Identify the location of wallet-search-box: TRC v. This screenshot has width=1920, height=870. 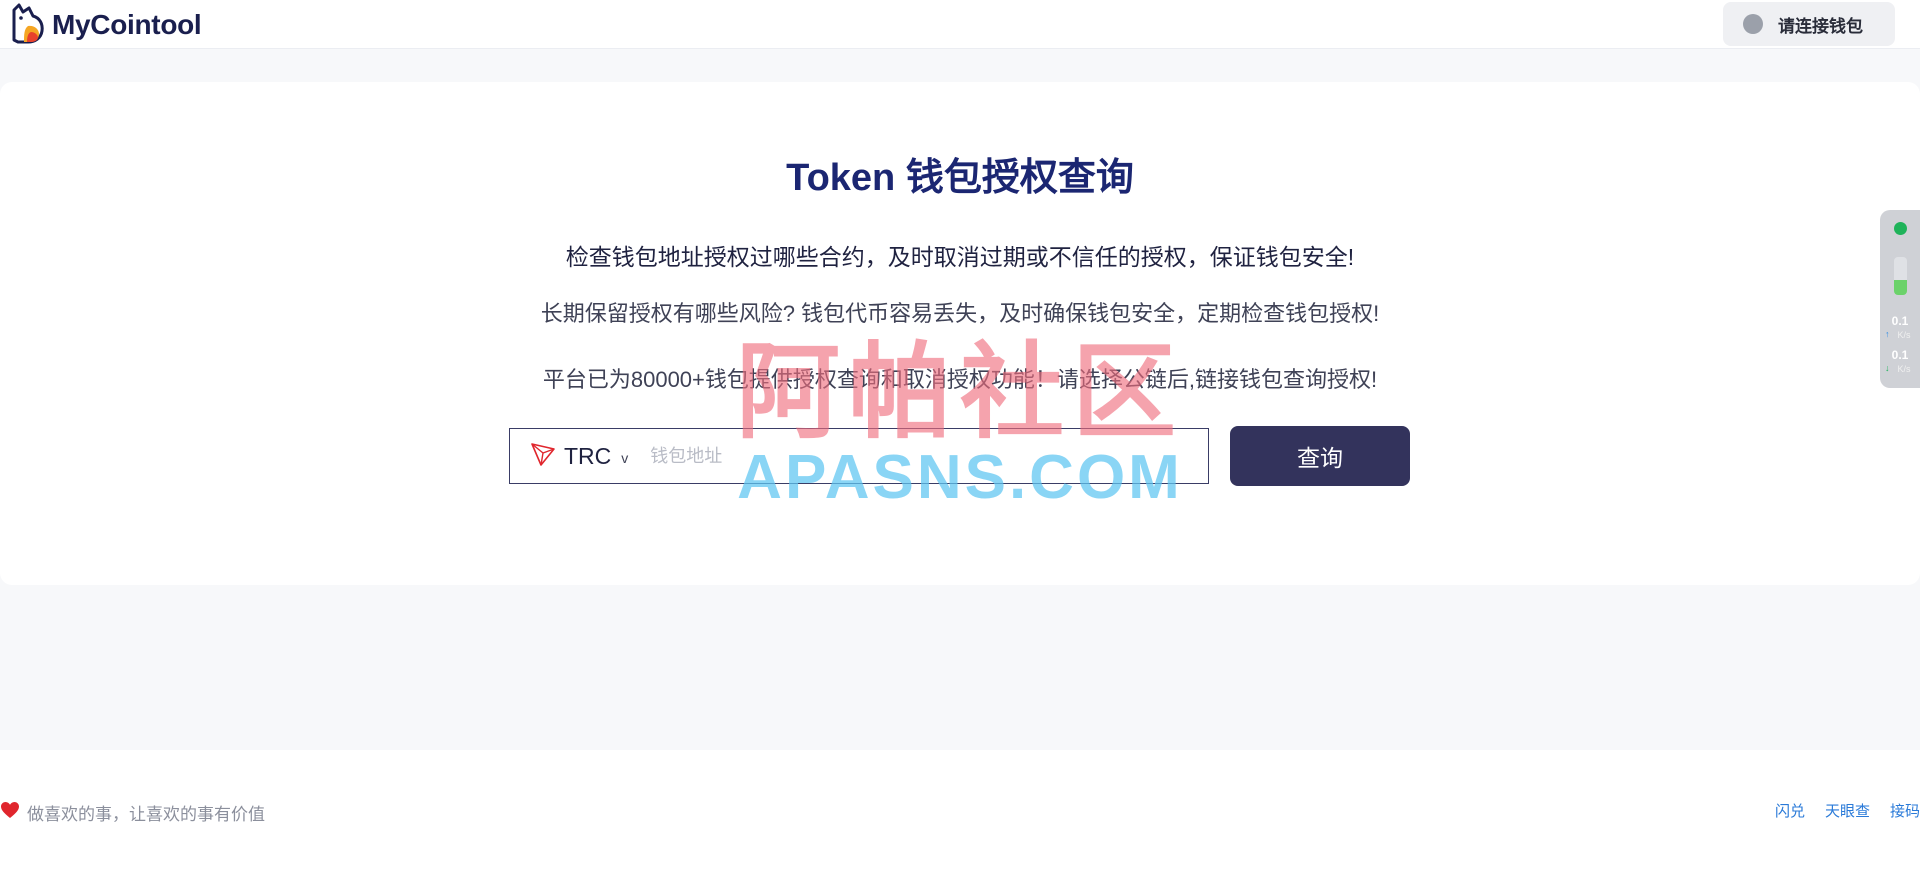
(859, 456).